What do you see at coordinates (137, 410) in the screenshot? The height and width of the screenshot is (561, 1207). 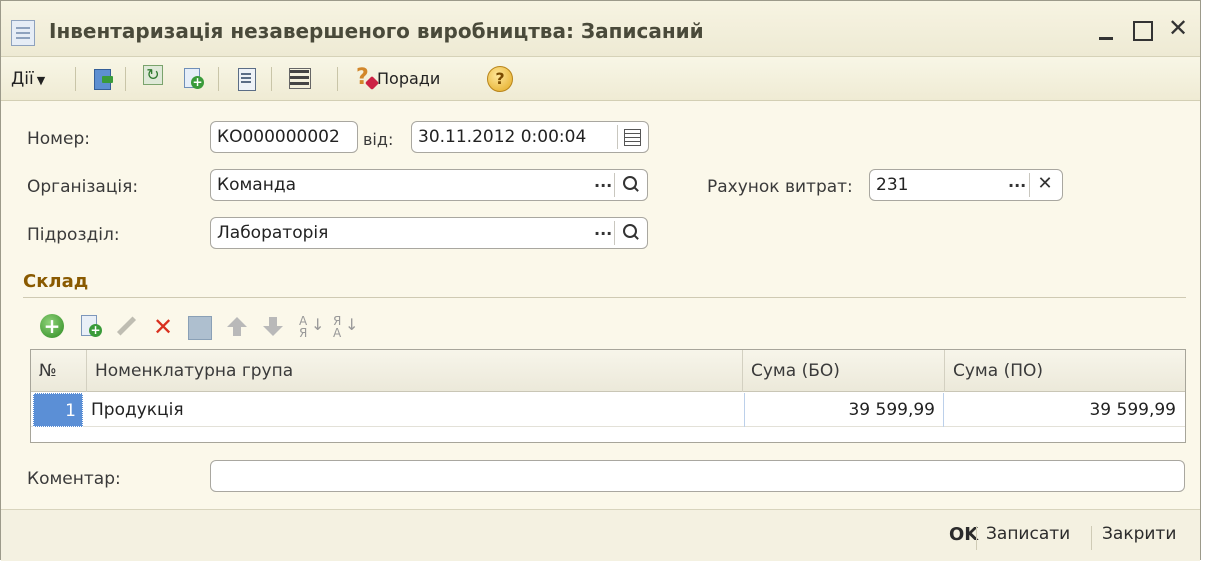 I see `group-cell: Продукція` at bounding box center [137, 410].